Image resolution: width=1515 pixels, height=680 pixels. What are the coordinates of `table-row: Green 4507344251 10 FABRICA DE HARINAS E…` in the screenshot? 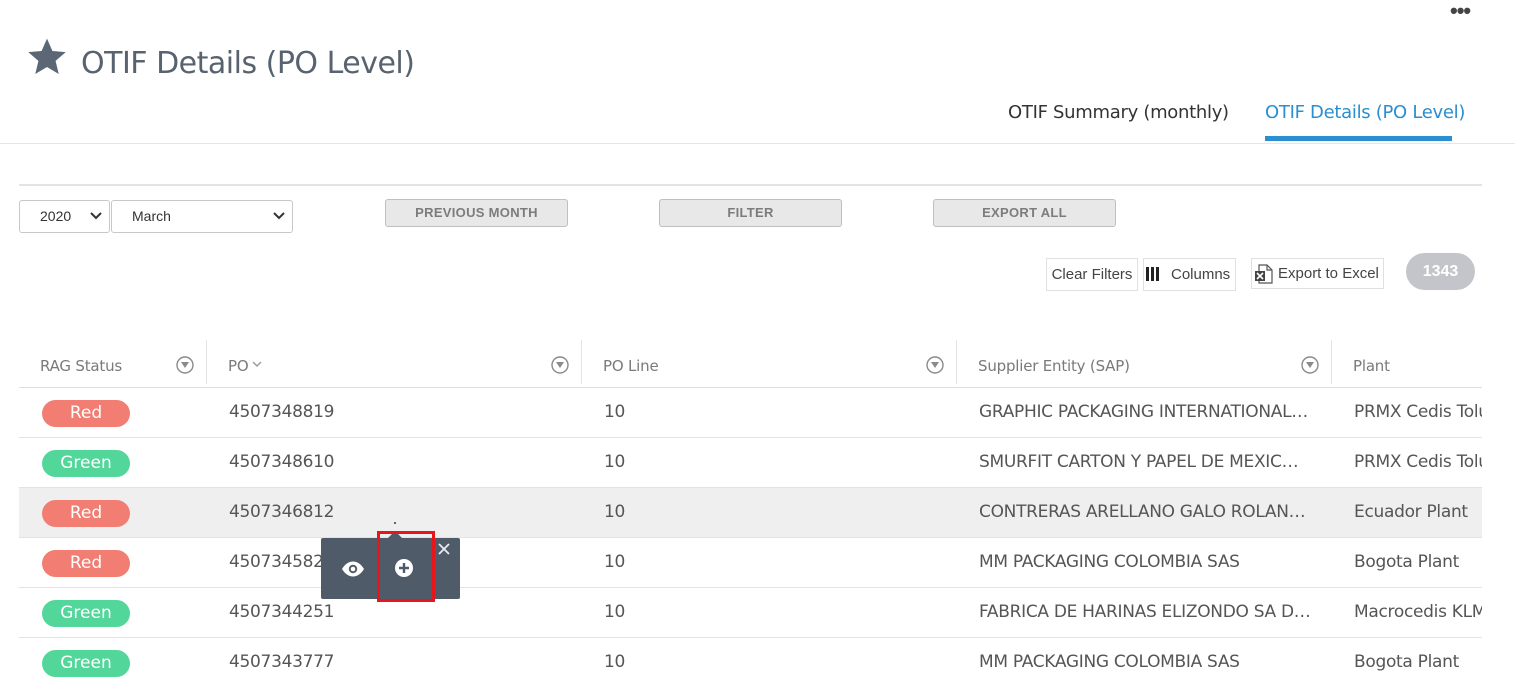 It's located at (750, 613).